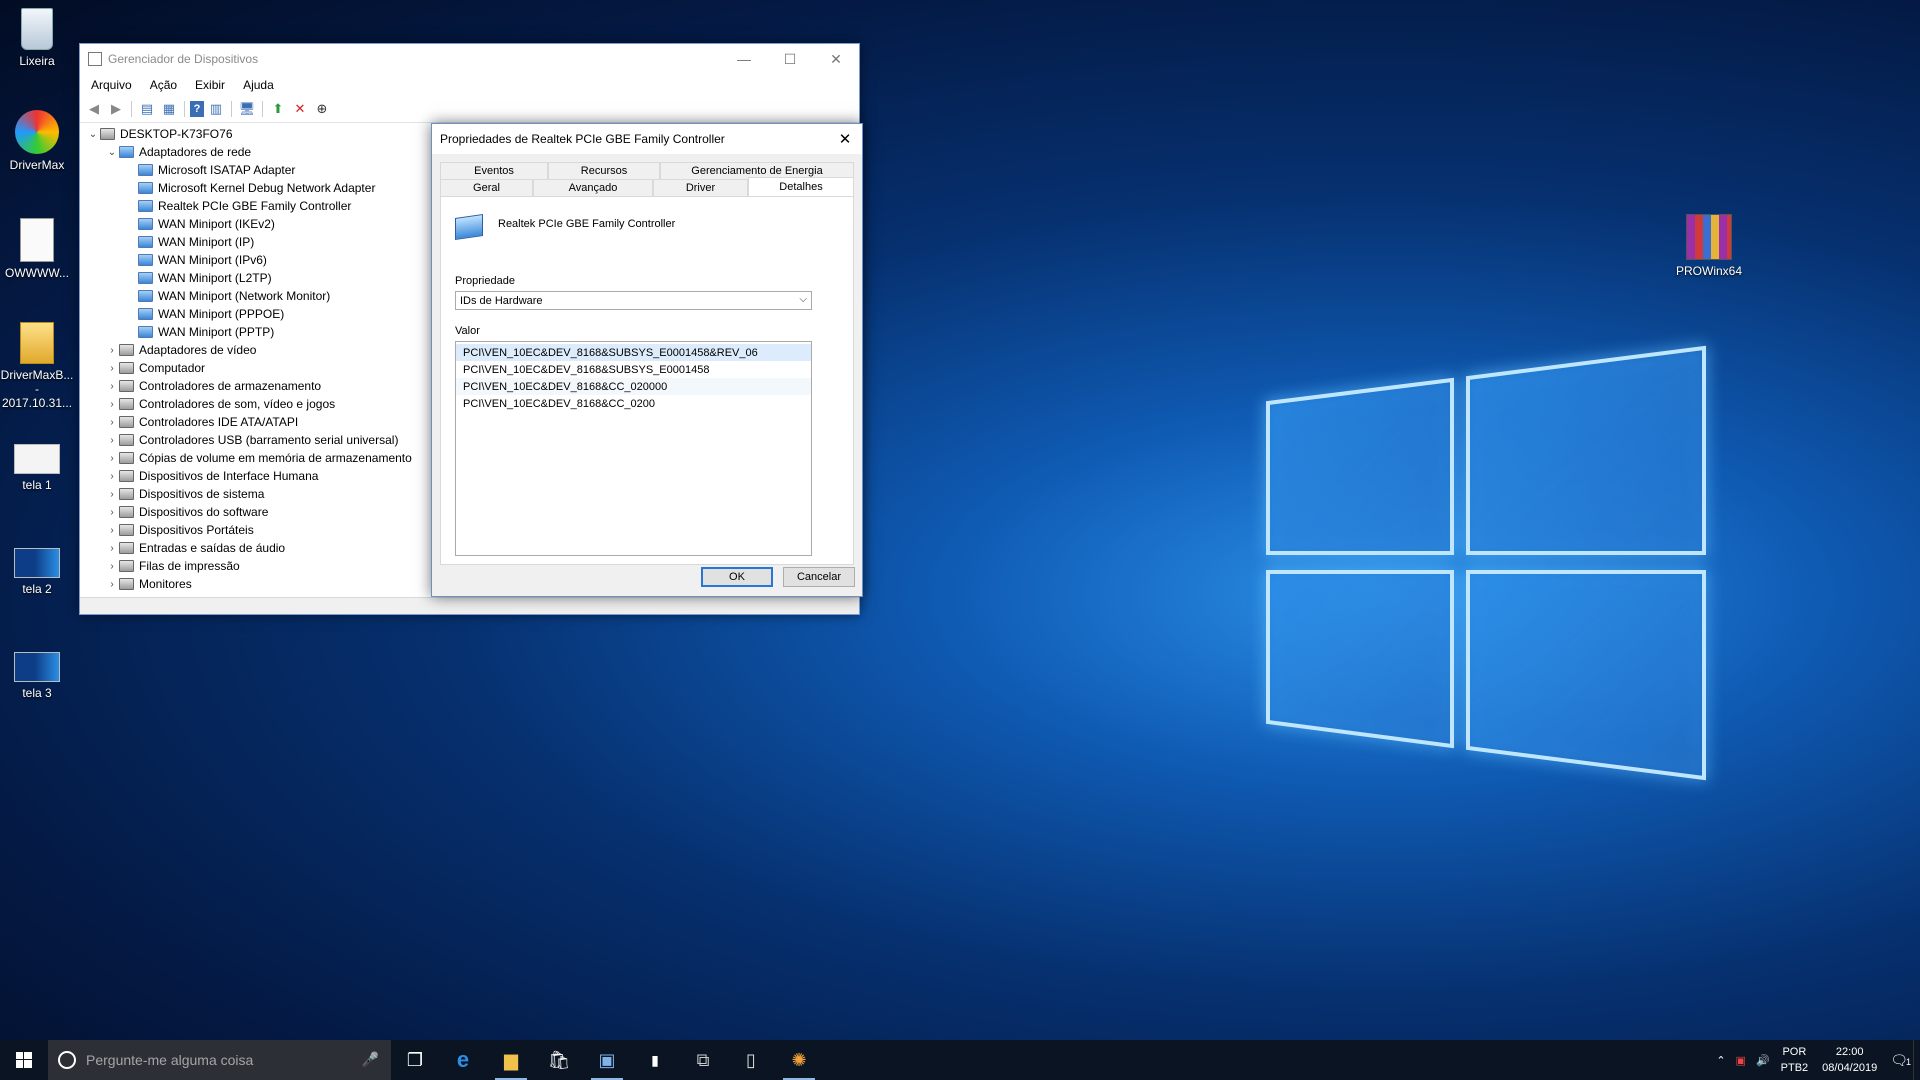  I want to click on back-arrow-icon: ◀, so click(94, 109).